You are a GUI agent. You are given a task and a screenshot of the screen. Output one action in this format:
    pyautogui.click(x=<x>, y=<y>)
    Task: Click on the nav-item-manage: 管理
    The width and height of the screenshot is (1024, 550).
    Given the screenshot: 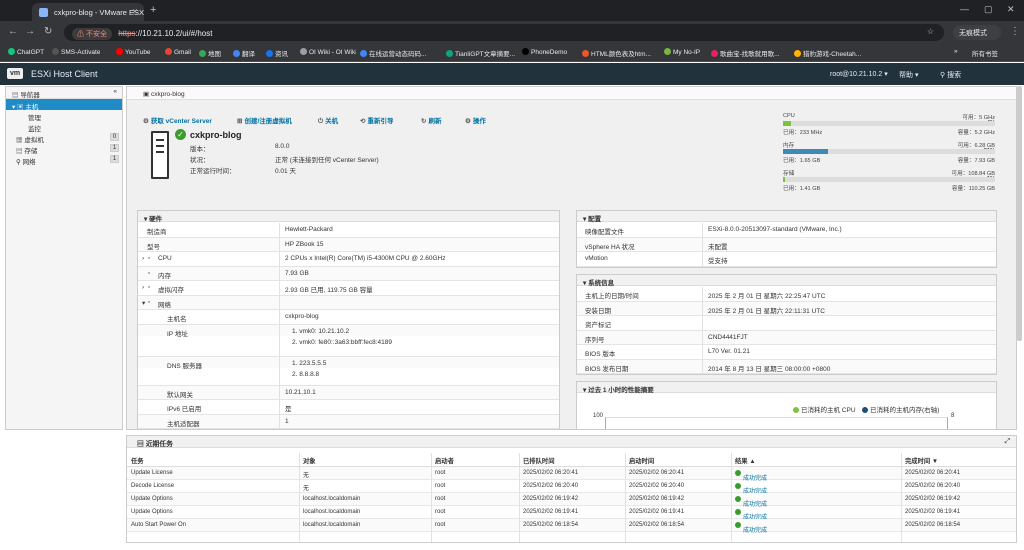 What is the action you would take?
    pyautogui.click(x=64, y=116)
    